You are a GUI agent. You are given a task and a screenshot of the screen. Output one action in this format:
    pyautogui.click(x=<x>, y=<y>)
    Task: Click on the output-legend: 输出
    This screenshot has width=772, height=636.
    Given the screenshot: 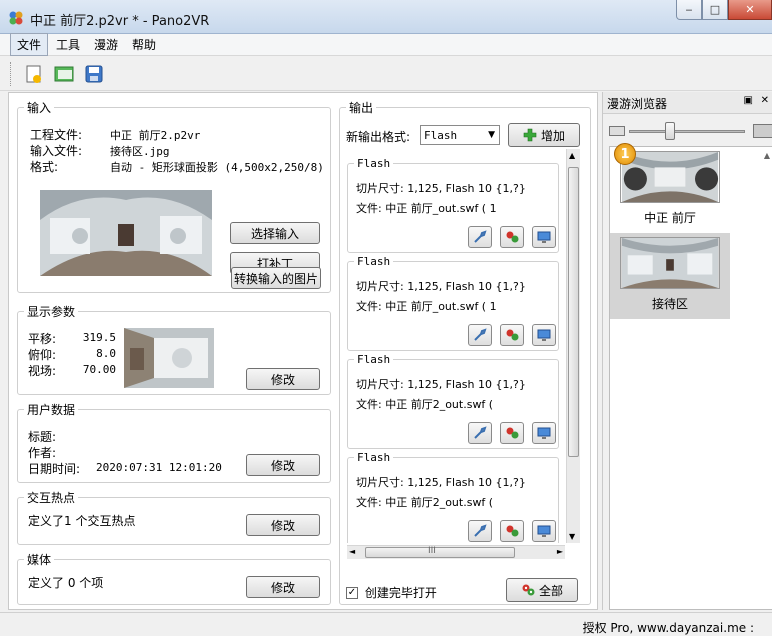 What is the action you would take?
    pyautogui.click(x=361, y=107)
    